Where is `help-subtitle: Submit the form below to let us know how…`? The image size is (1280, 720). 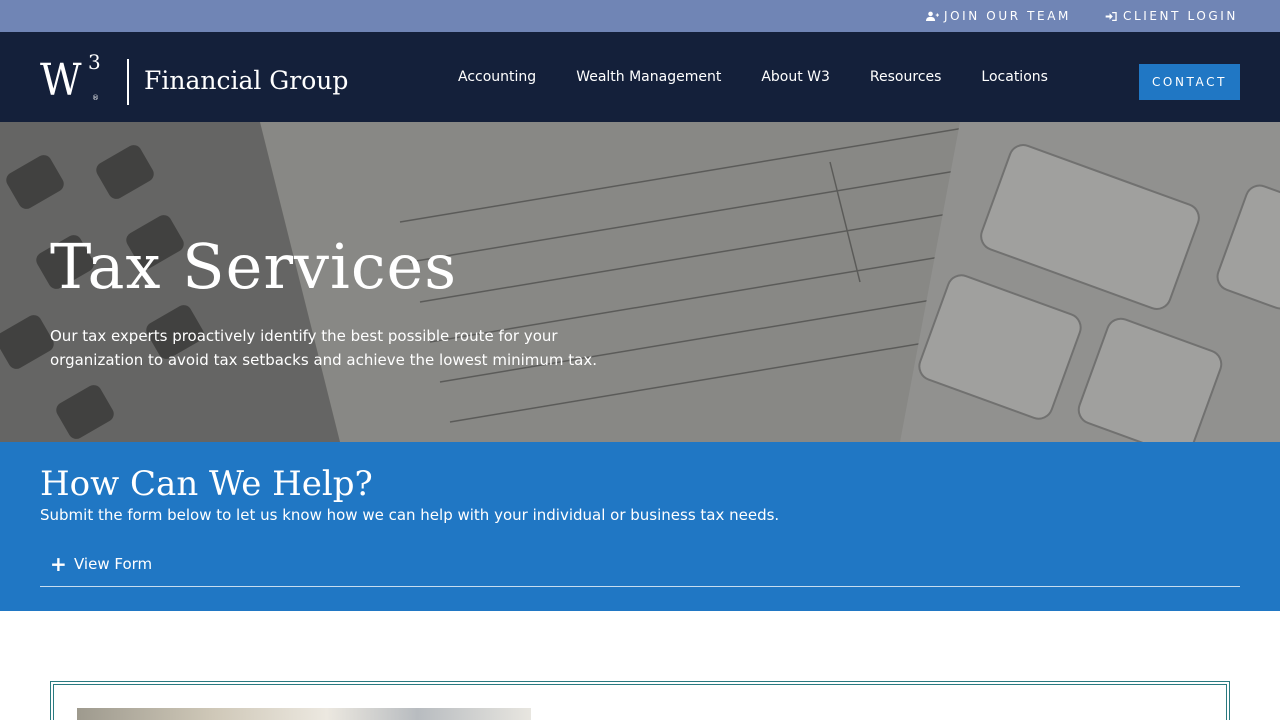
help-subtitle: Submit the form below to let us know how… is located at coordinates (410, 515).